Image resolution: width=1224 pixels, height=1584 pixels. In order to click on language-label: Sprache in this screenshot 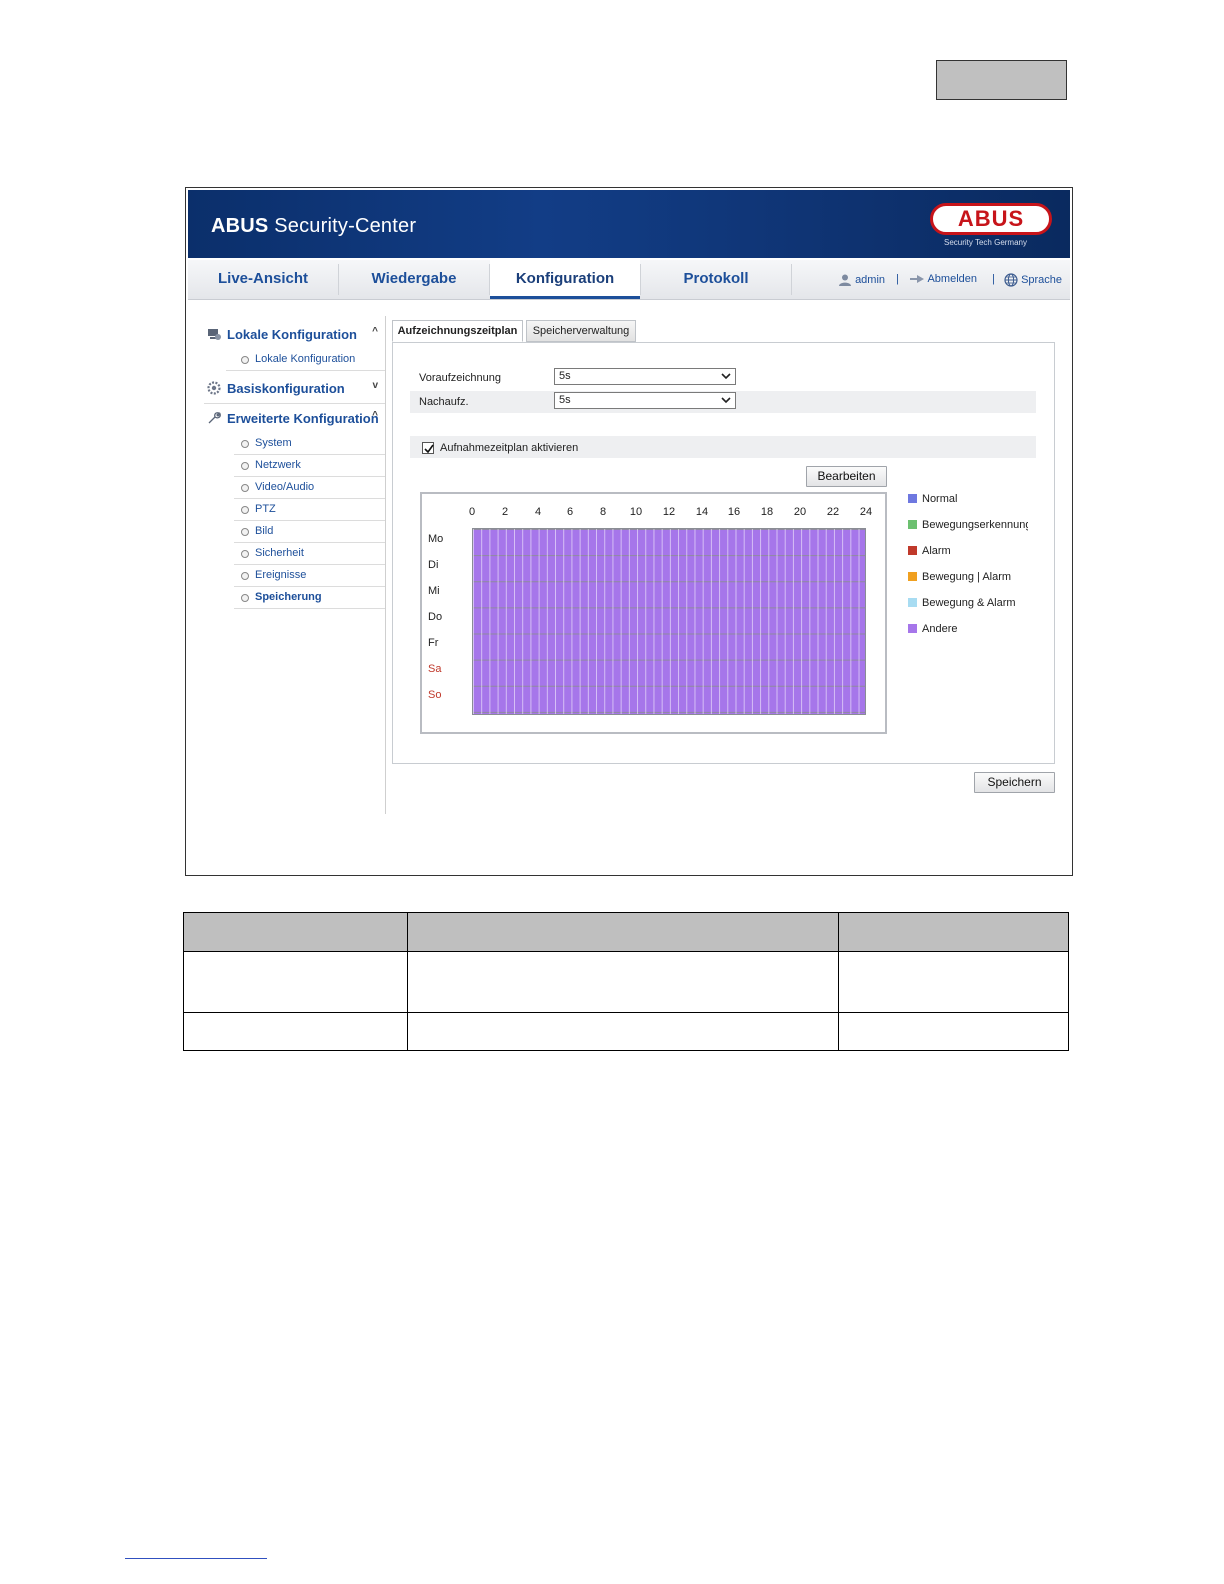, I will do `click(1042, 279)`.